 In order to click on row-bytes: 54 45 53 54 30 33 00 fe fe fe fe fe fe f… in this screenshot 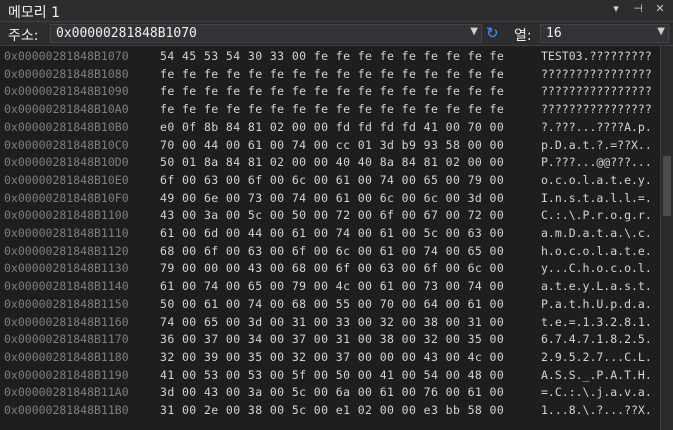, I will do `click(332, 56)`.